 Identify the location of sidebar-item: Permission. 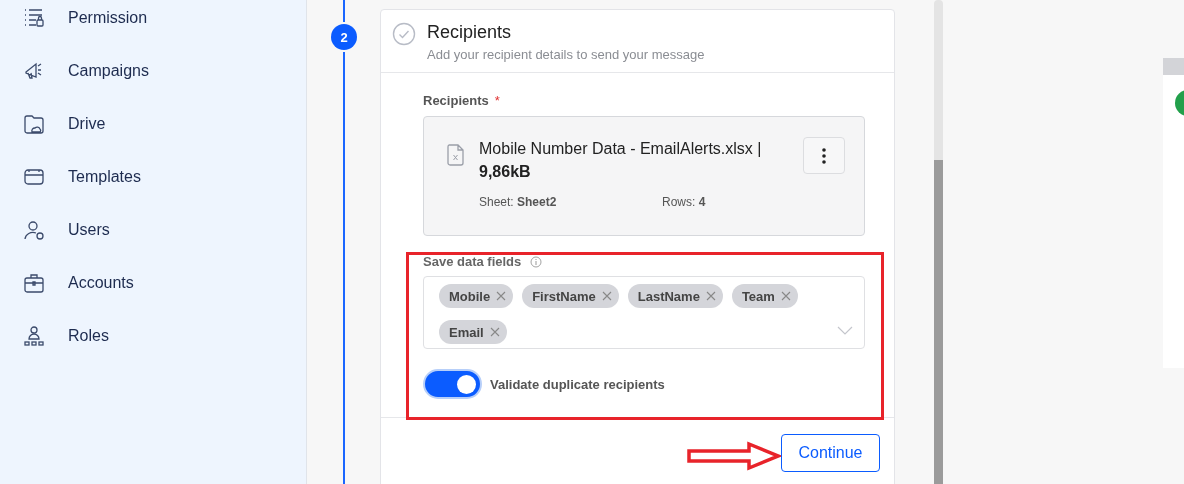
(153, 22).